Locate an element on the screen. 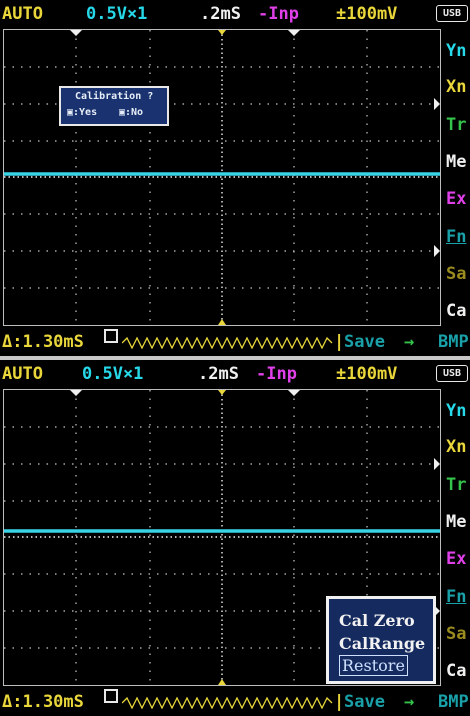 This screenshot has height=716, width=470. calibration-dialog: Calibration ? ▣:Yes ▣:No is located at coordinates (114, 106).